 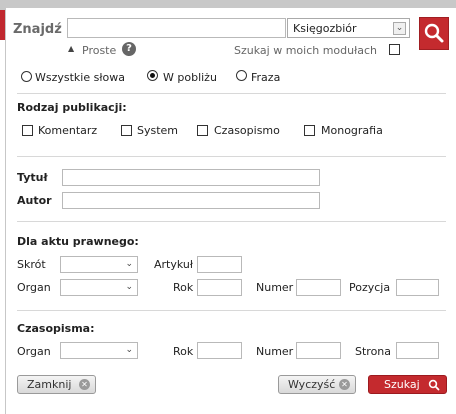 I want to click on collection-select-value: Księgozbiór, so click(x=325, y=28).